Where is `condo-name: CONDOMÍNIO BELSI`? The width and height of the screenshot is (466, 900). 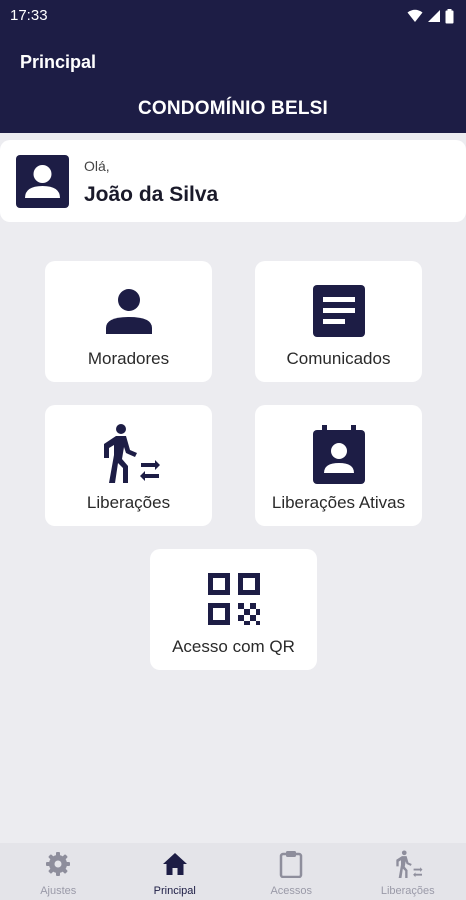 condo-name: CONDOMÍNIO BELSI is located at coordinates (233, 108).